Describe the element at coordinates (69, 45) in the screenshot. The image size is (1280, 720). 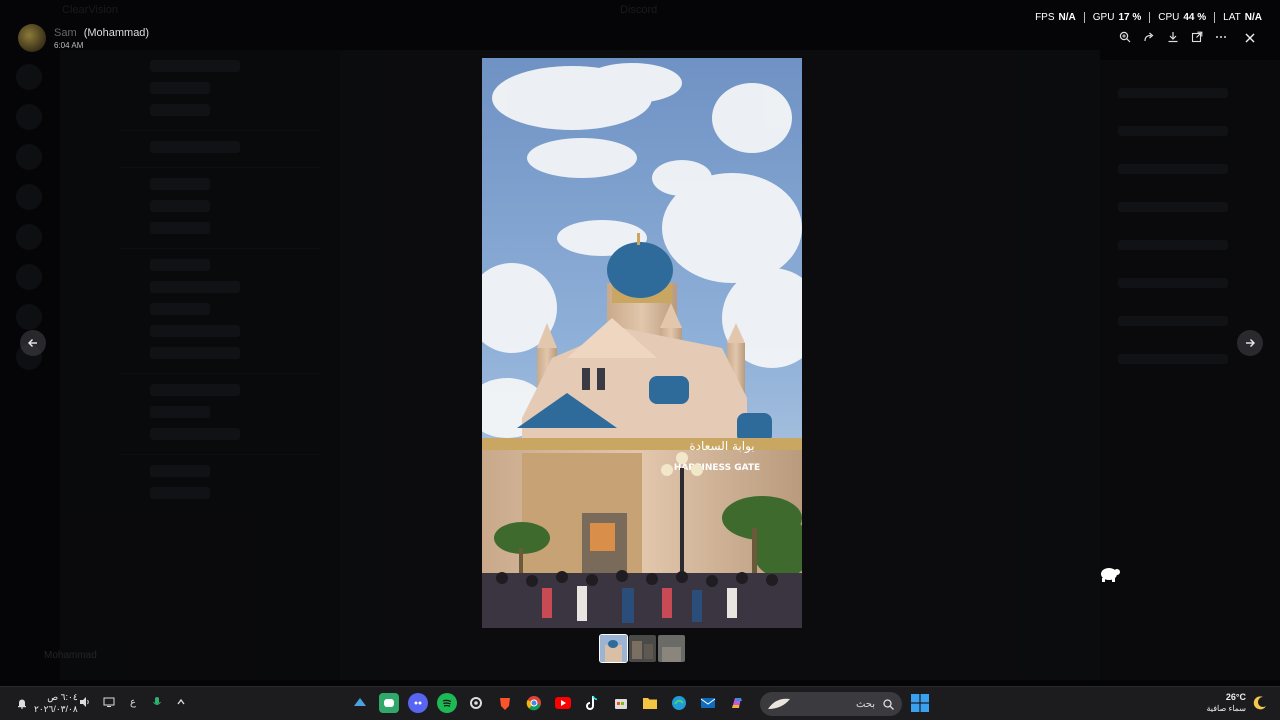
I see `upload-time: 6:04 AM` at that location.